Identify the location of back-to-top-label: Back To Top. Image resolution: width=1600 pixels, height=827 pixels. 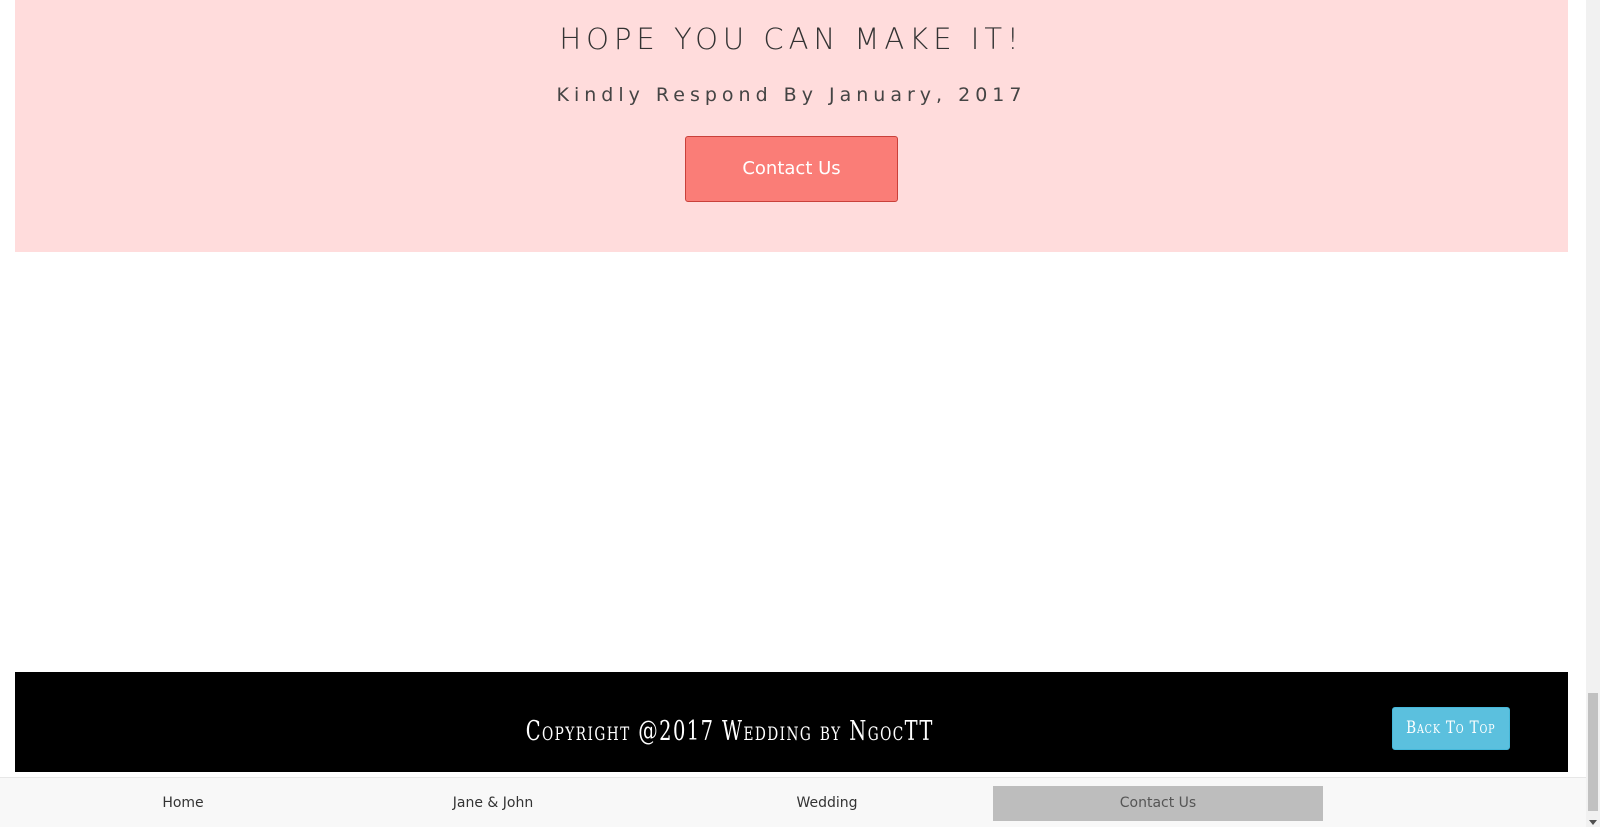
(1451, 728).